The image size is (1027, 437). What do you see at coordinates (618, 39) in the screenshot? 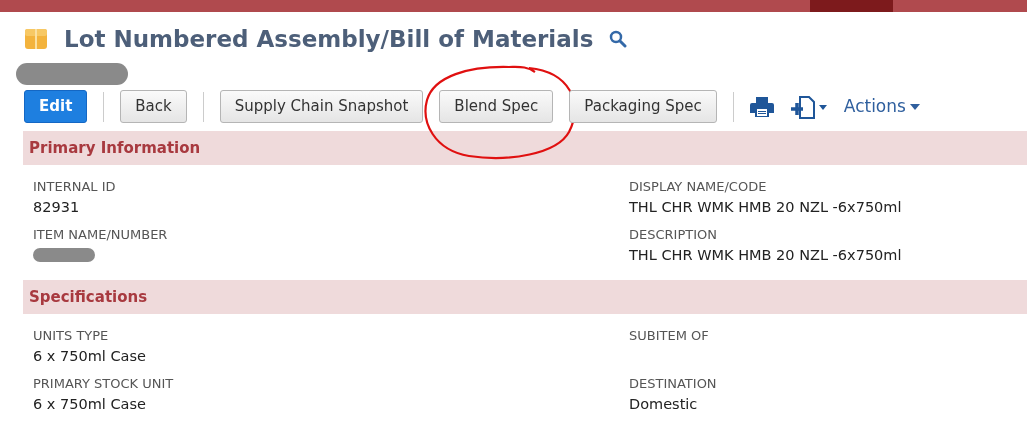
I see `search-icon` at bounding box center [618, 39].